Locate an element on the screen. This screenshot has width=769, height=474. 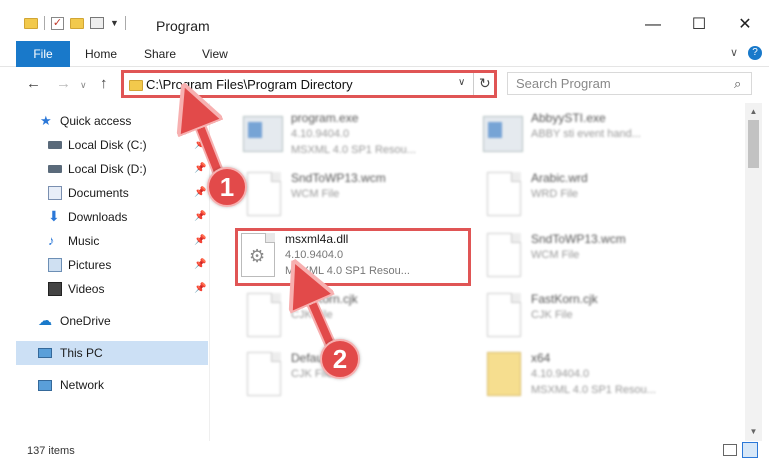
sidebar-item-label: Quick access is located at coordinates (96, 121).